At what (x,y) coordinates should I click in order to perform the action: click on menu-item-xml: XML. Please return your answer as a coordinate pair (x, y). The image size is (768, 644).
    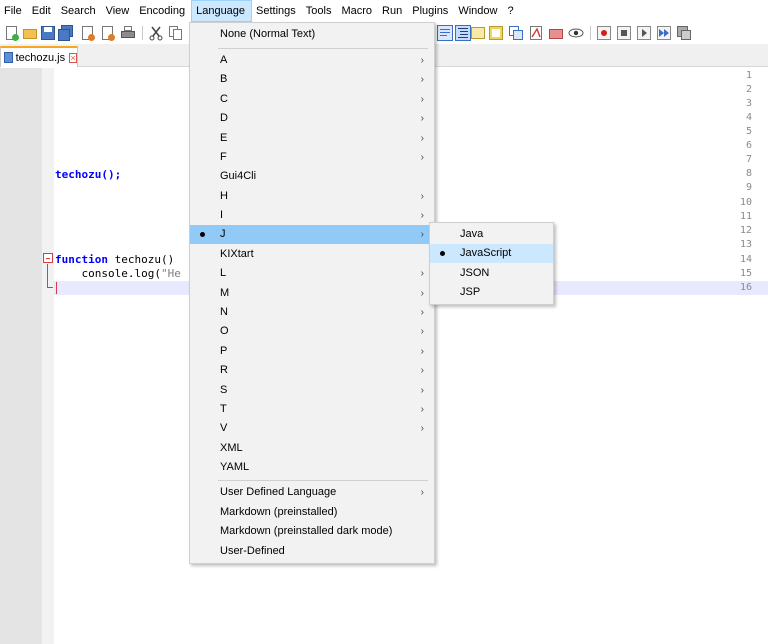
    Looking at the image, I should click on (312, 448).